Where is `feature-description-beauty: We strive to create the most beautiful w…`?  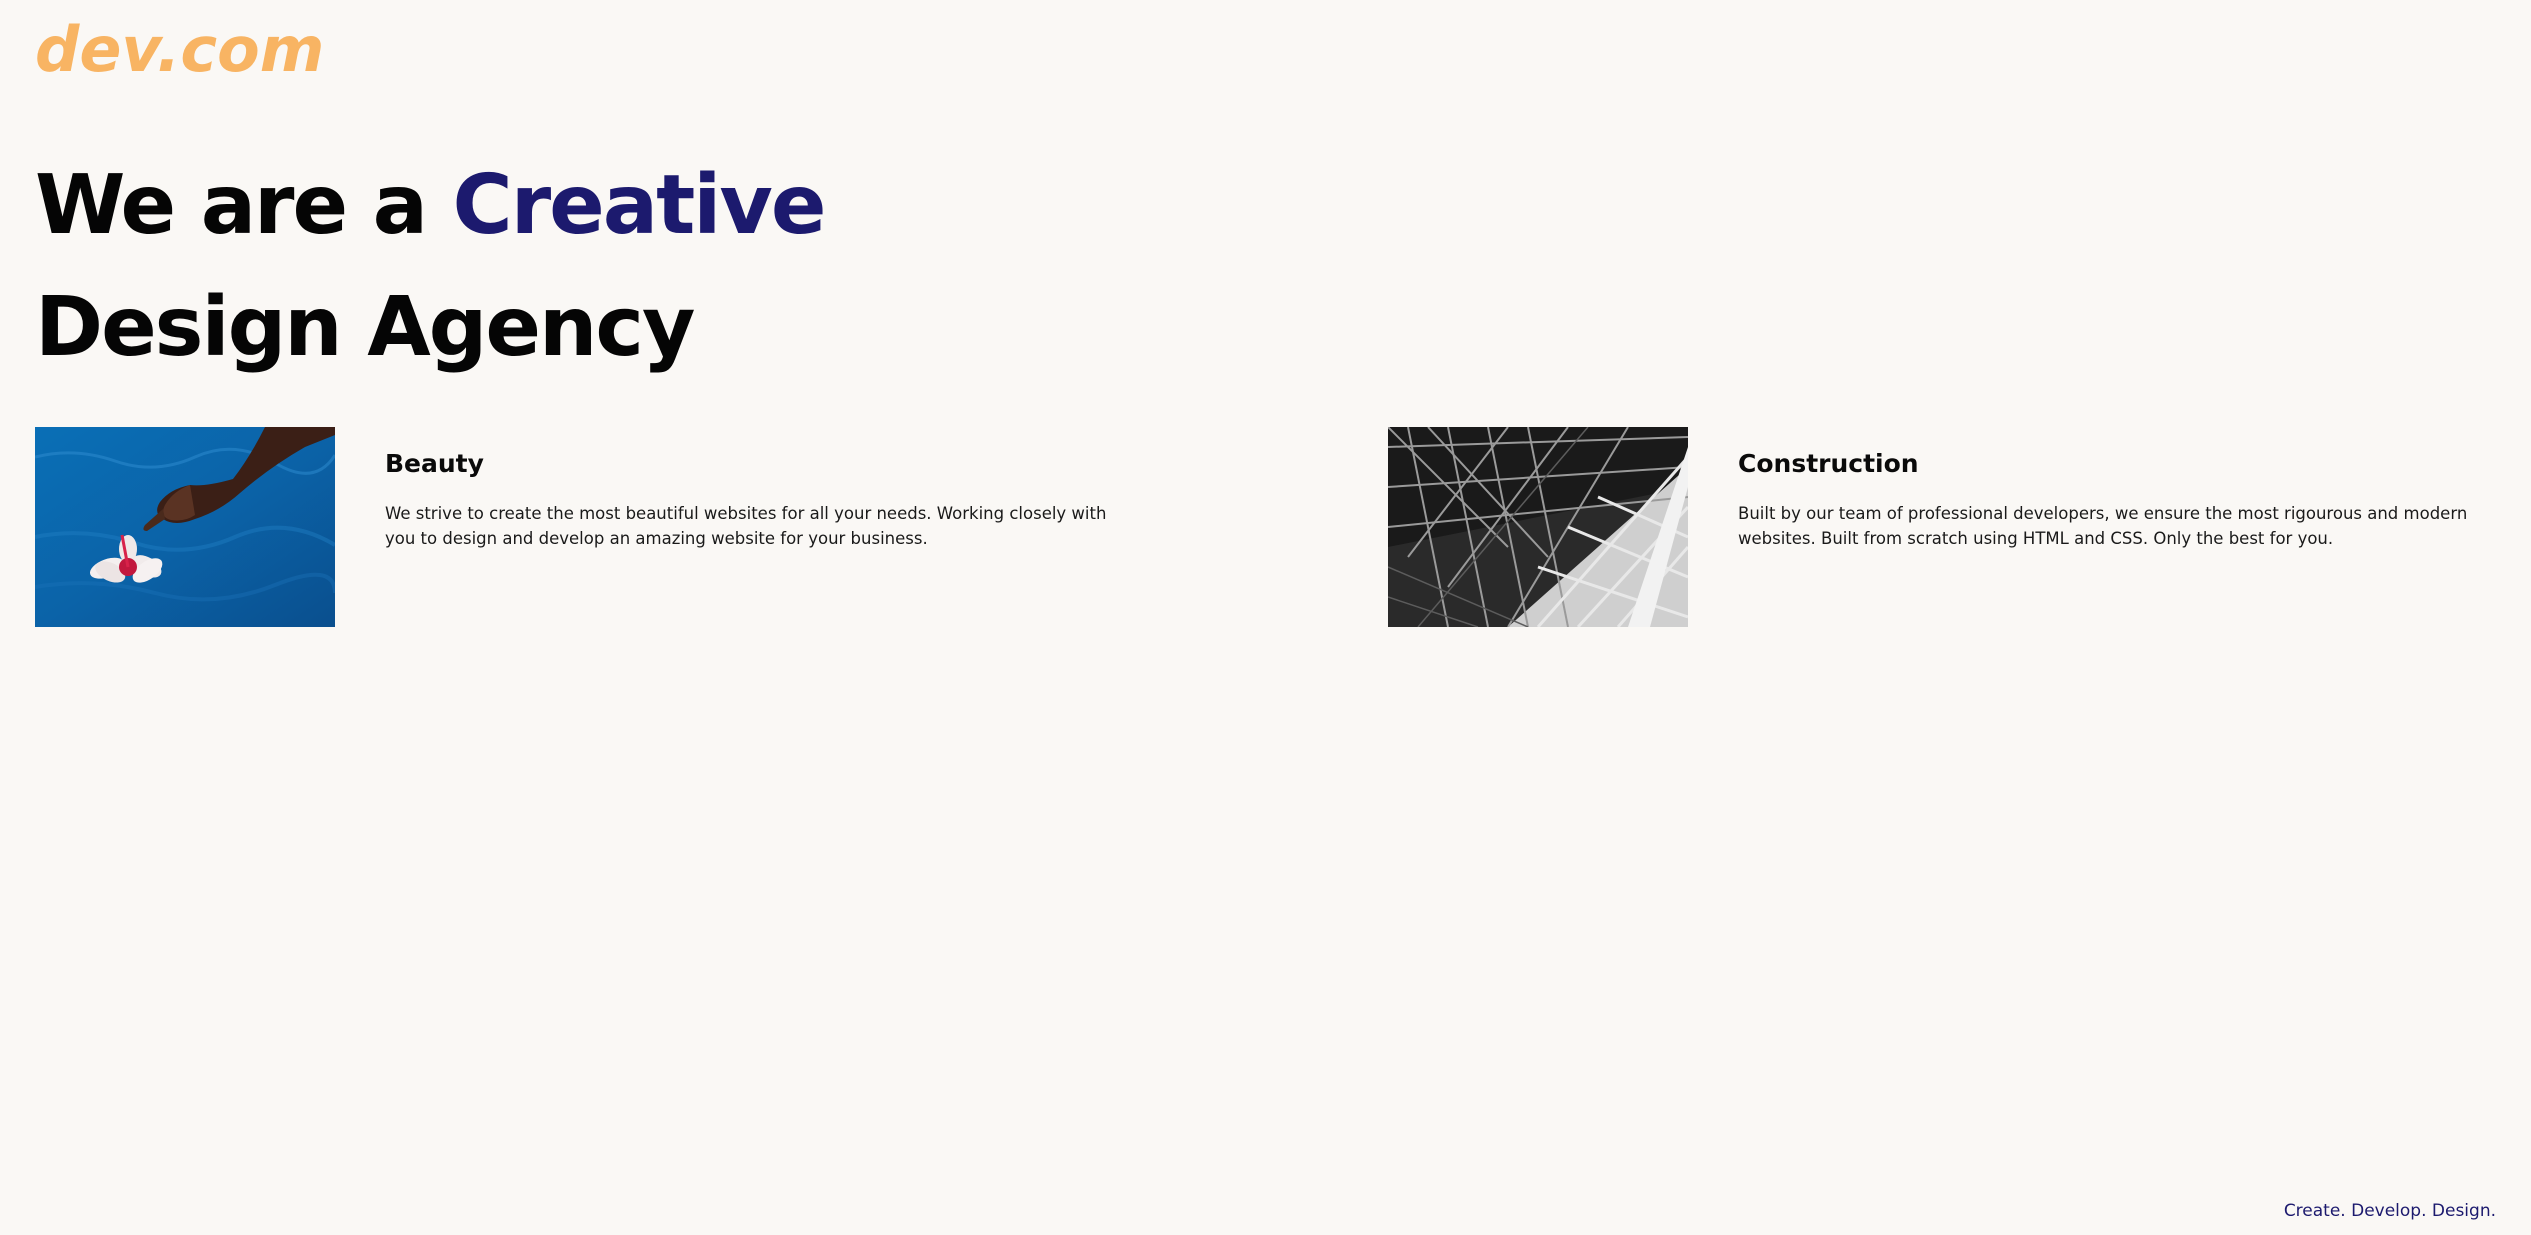
feature-description-beauty: We strive to create the most beautiful w… is located at coordinates (746, 526).